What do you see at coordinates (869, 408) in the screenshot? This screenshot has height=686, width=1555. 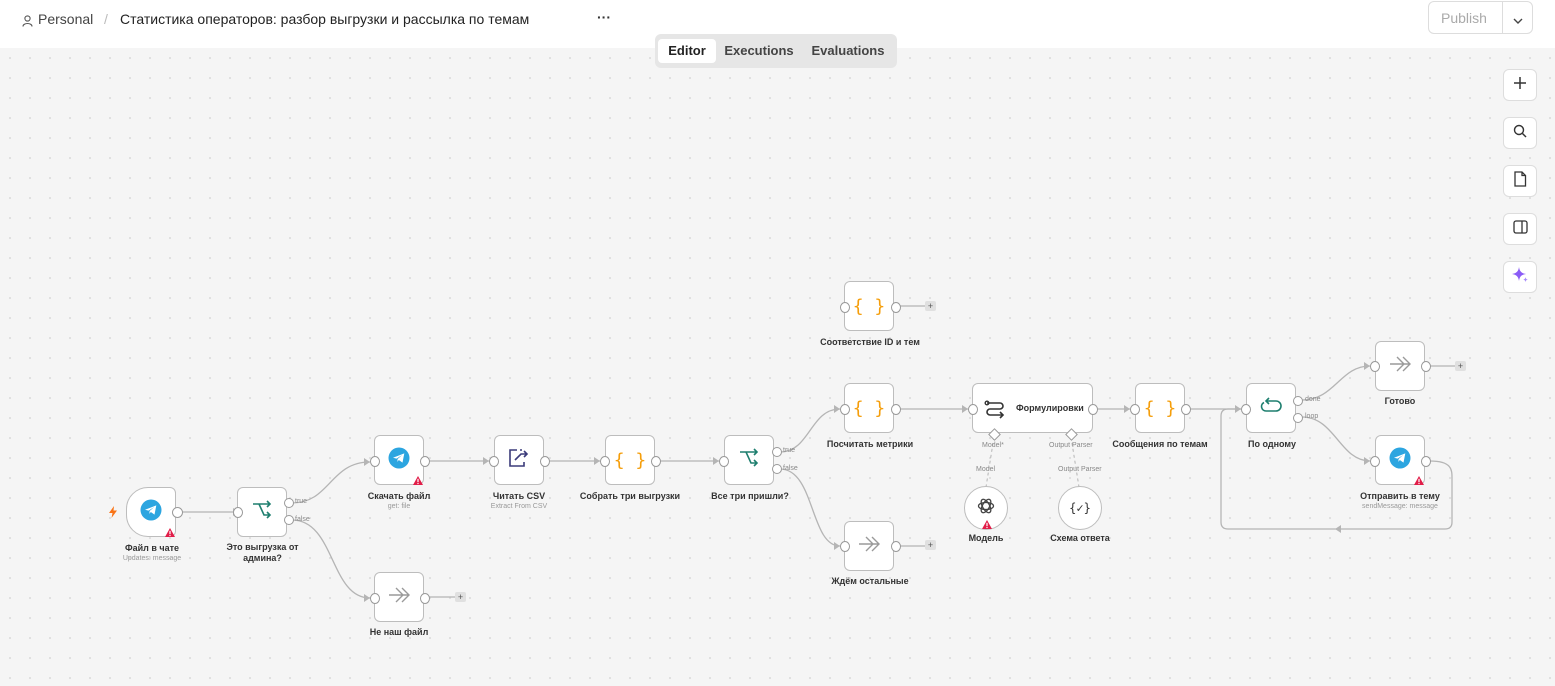 I see `node-count-metrics: { }` at bounding box center [869, 408].